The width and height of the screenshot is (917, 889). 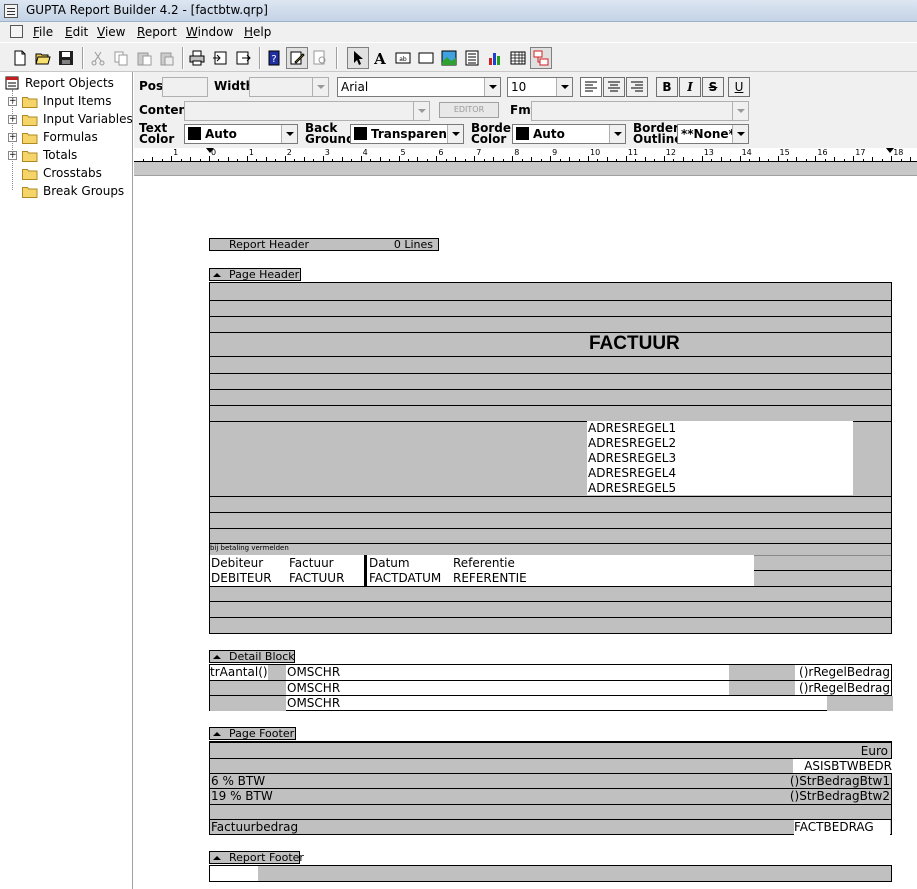 I want to click on pointer-tool-icon, so click(x=358, y=58).